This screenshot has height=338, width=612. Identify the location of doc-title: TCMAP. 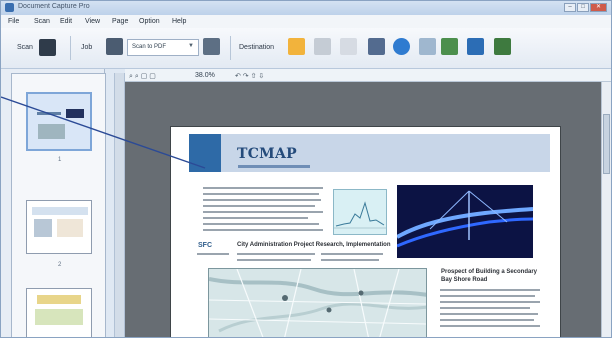
(267, 154).